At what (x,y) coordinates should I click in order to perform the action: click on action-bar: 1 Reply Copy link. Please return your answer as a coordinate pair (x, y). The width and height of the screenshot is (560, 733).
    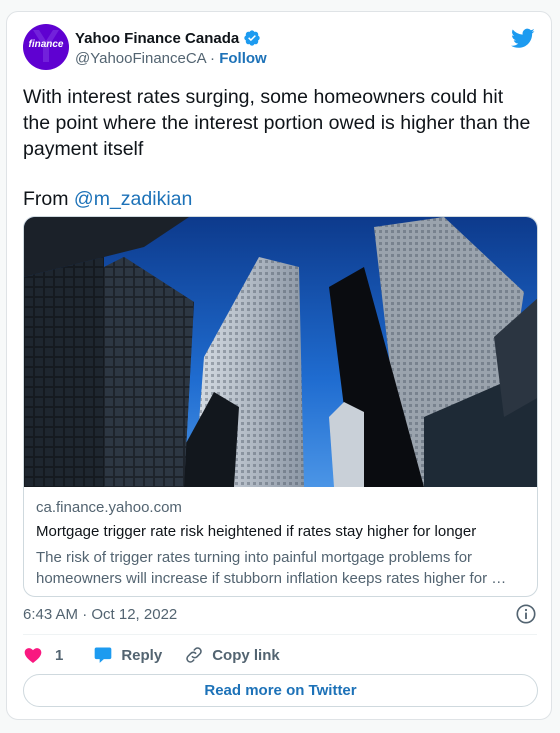
    Looking at the image, I should click on (151, 655).